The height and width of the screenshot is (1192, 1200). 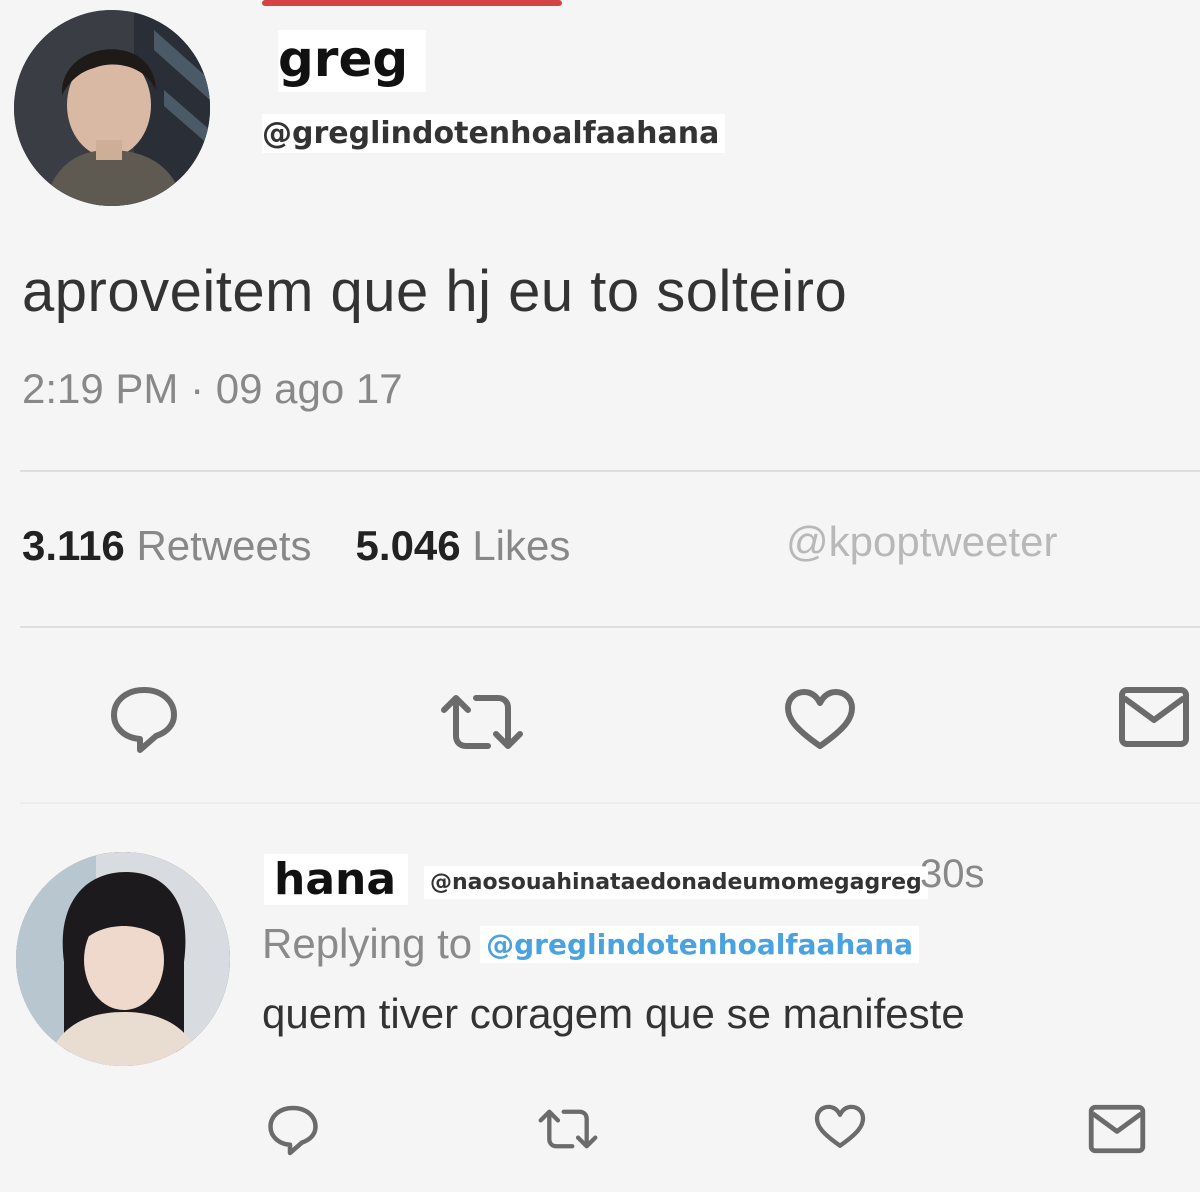 I want to click on watermark: @kpoptweeter, so click(x=922, y=541).